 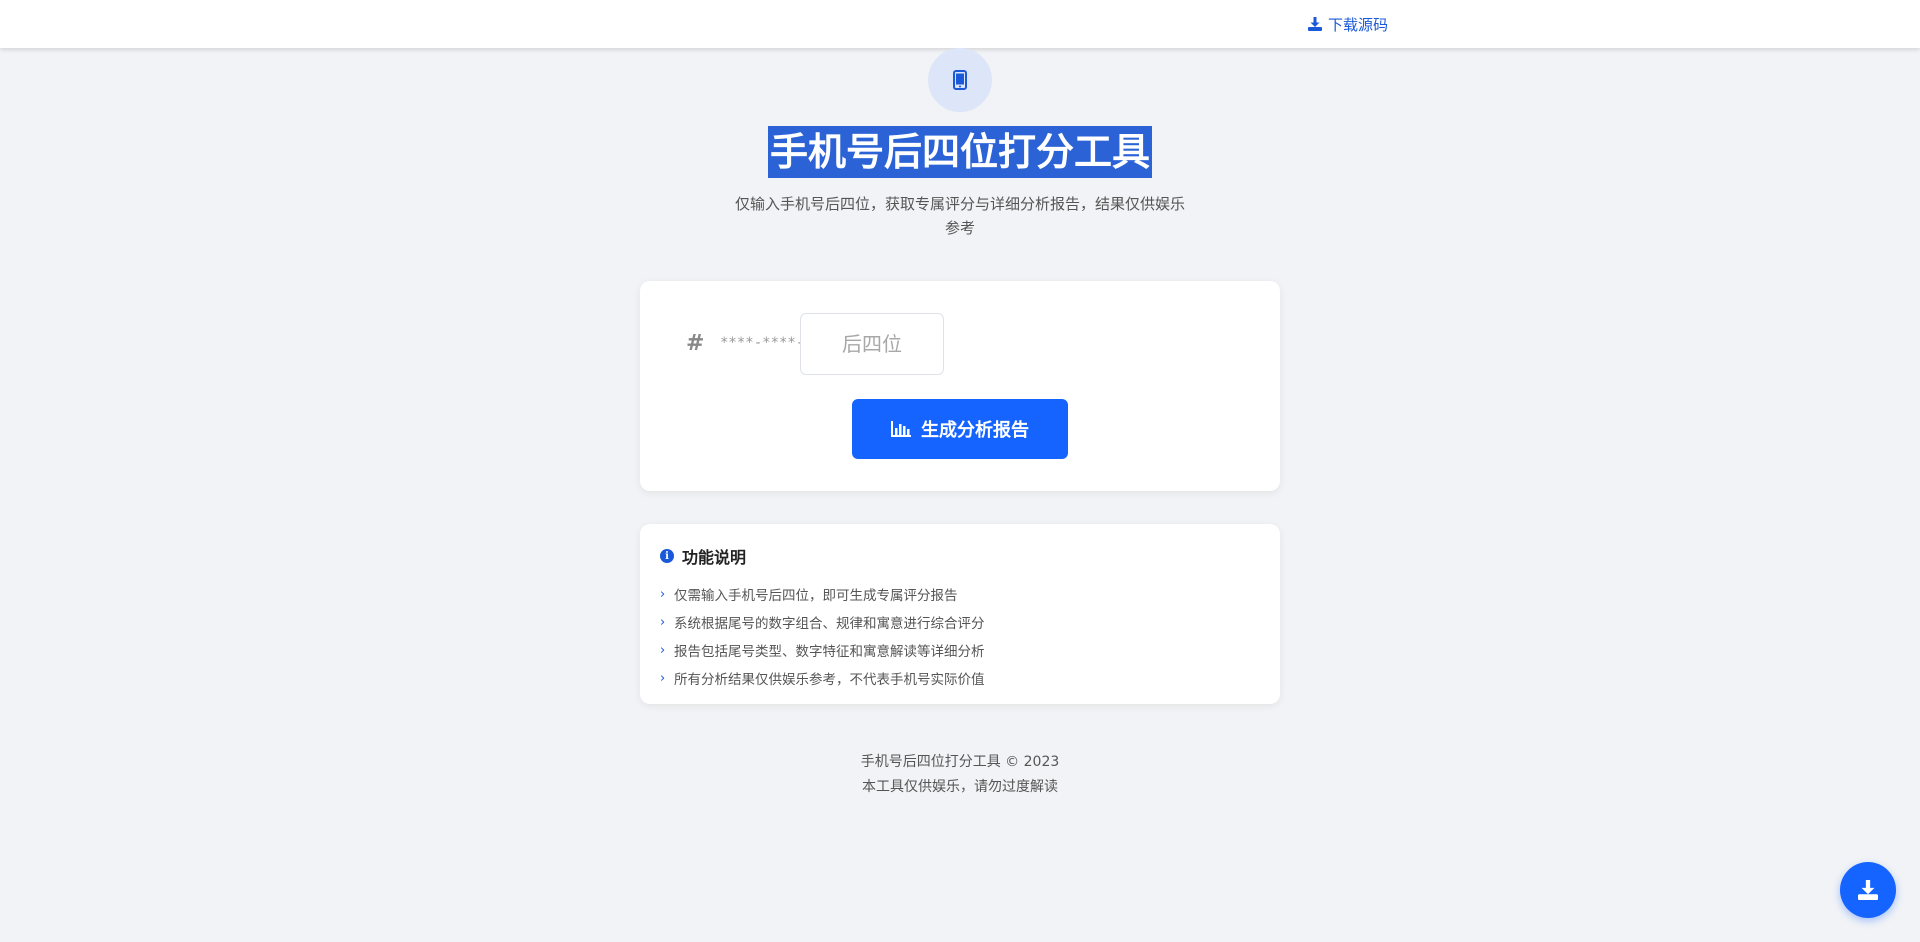 What do you see at coordinates (960, 386) in the screenshot?
I see `input-card: # ****-****- 生成分析报告` at bounding box center [960, 386].